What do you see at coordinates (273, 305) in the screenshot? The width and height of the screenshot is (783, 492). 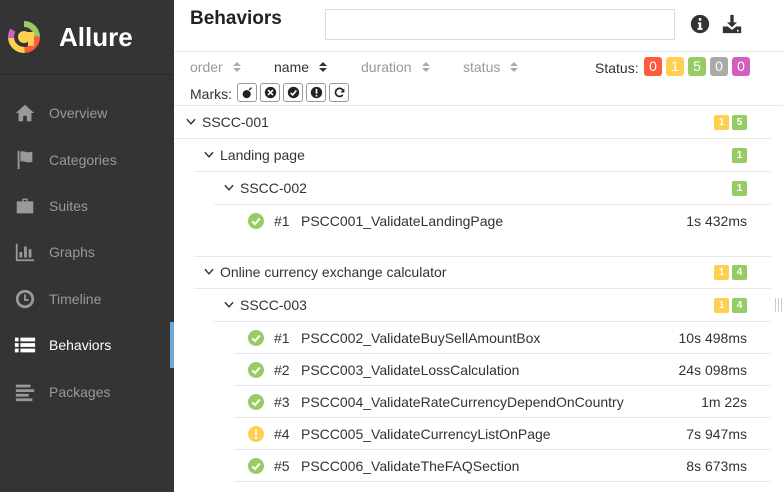 I see `group-name: SSCC-003` at bounding box center [273, 305].